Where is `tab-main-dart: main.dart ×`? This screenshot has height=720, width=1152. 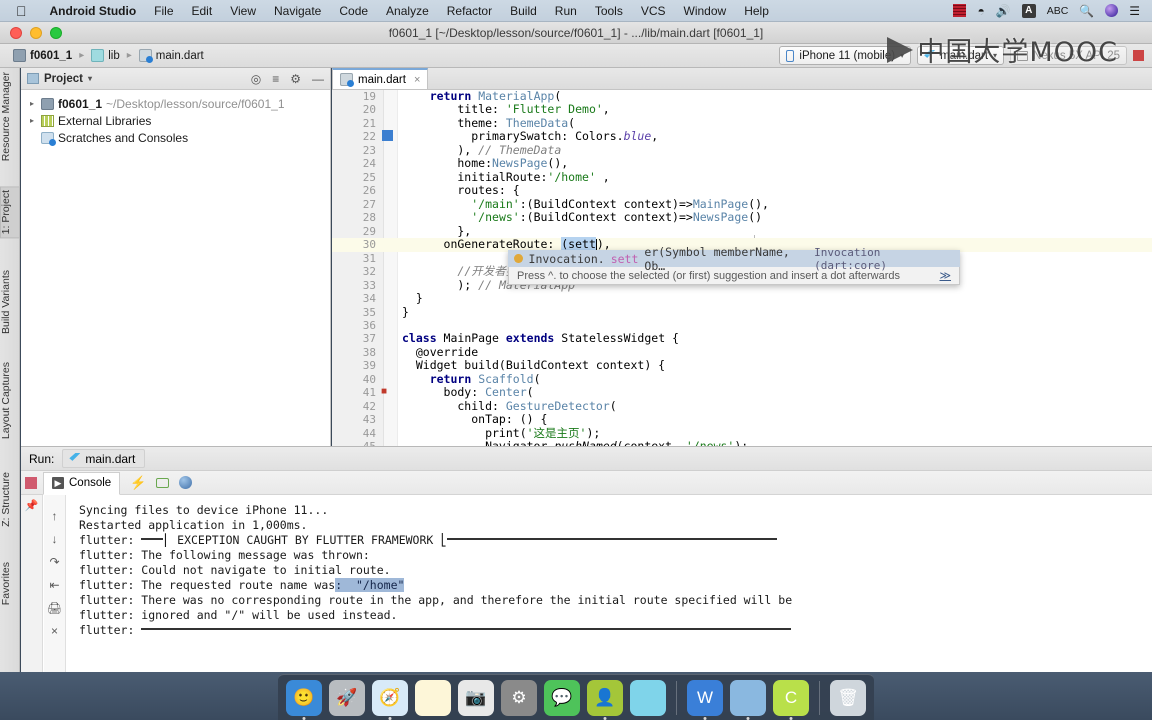 tab-main-dart: main.dart × is located at coordinates (380, 78).